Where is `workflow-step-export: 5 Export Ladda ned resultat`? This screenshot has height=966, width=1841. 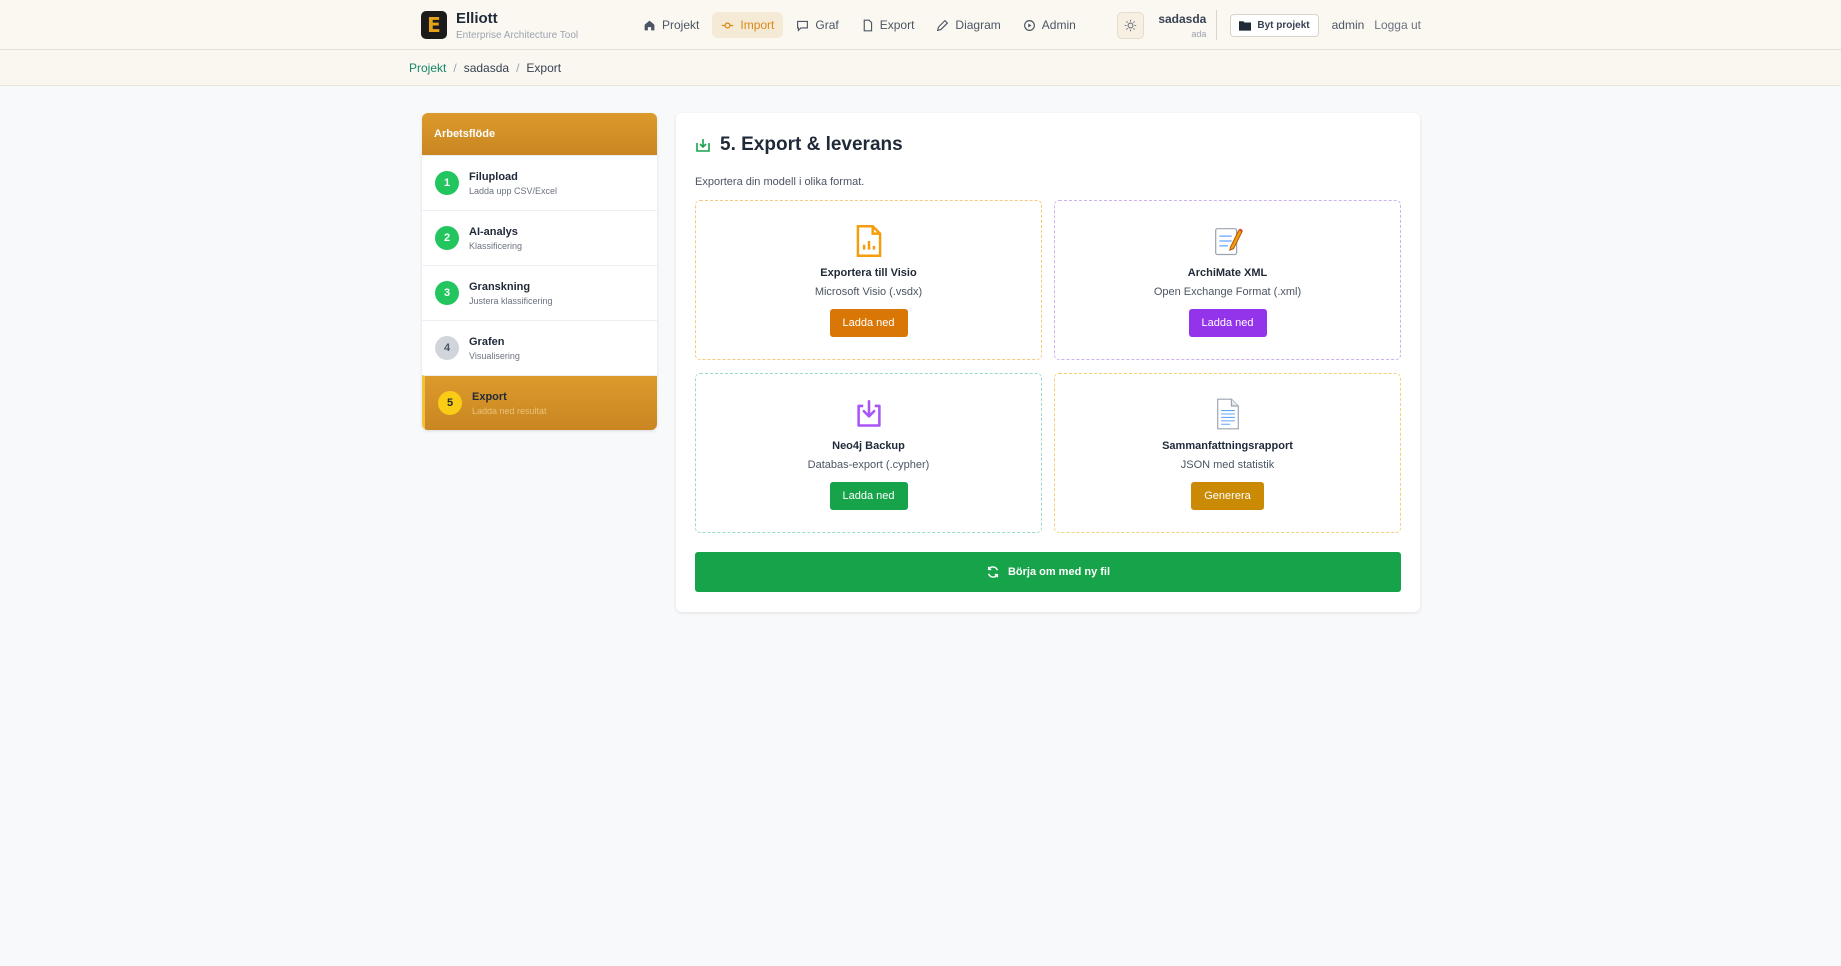 workflow-step-export: 5 Export Ladda ned resultat is located at coordinates (539, 402).